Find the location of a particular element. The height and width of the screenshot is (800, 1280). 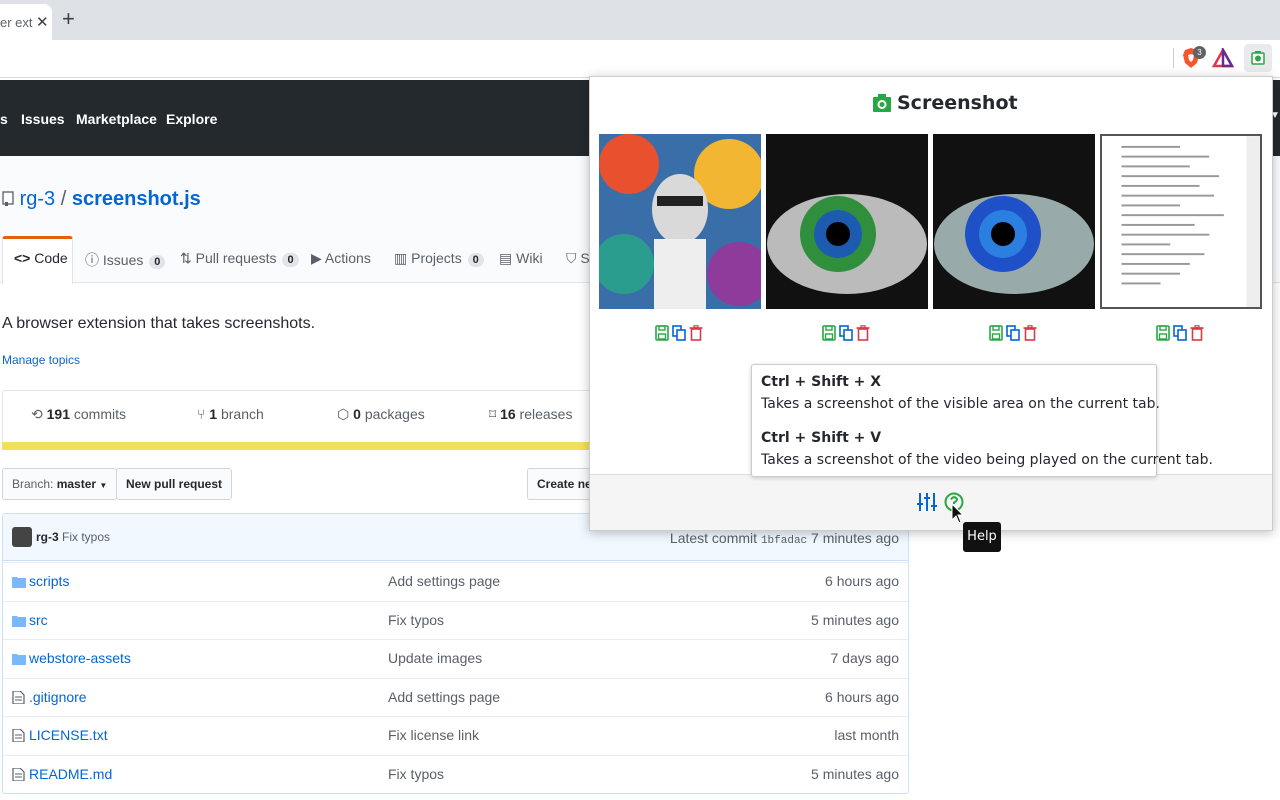

table-row: src Fix typos 5 minutes ago is located at coordinates (455, 619).